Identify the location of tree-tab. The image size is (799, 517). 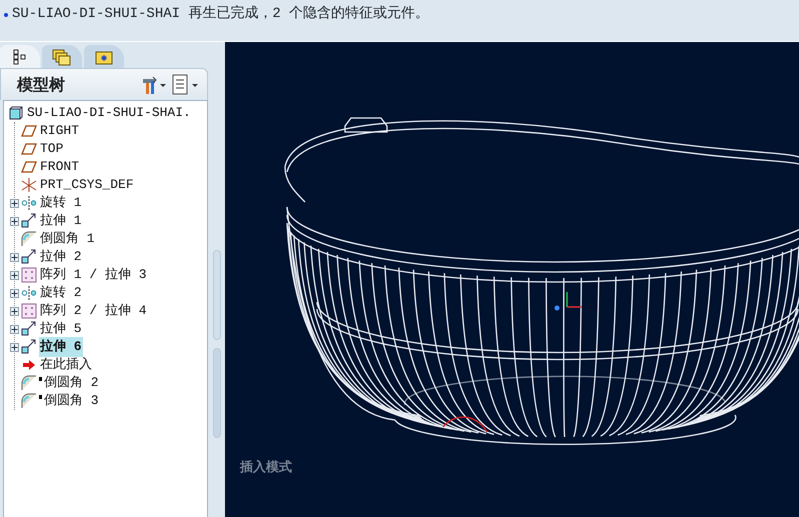
(20, 56).